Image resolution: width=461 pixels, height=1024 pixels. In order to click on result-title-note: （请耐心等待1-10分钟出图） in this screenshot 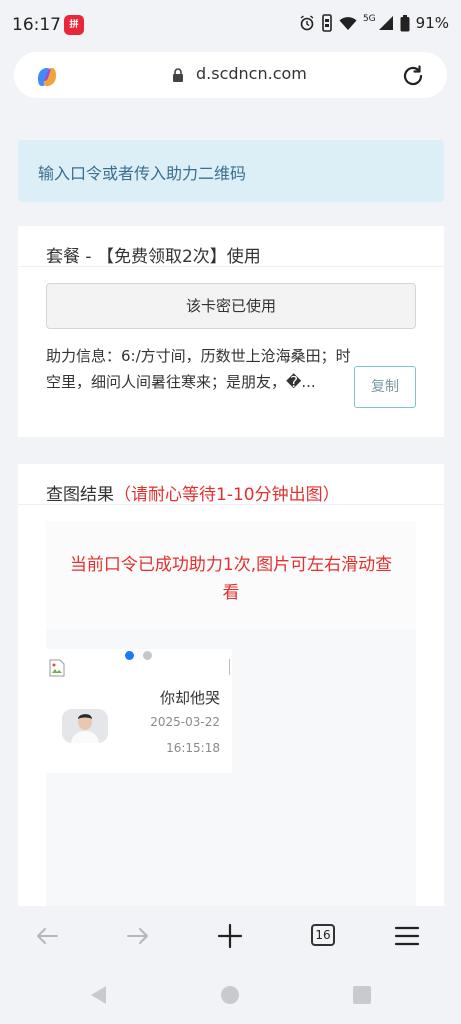, I will do `click(227, 495)`.